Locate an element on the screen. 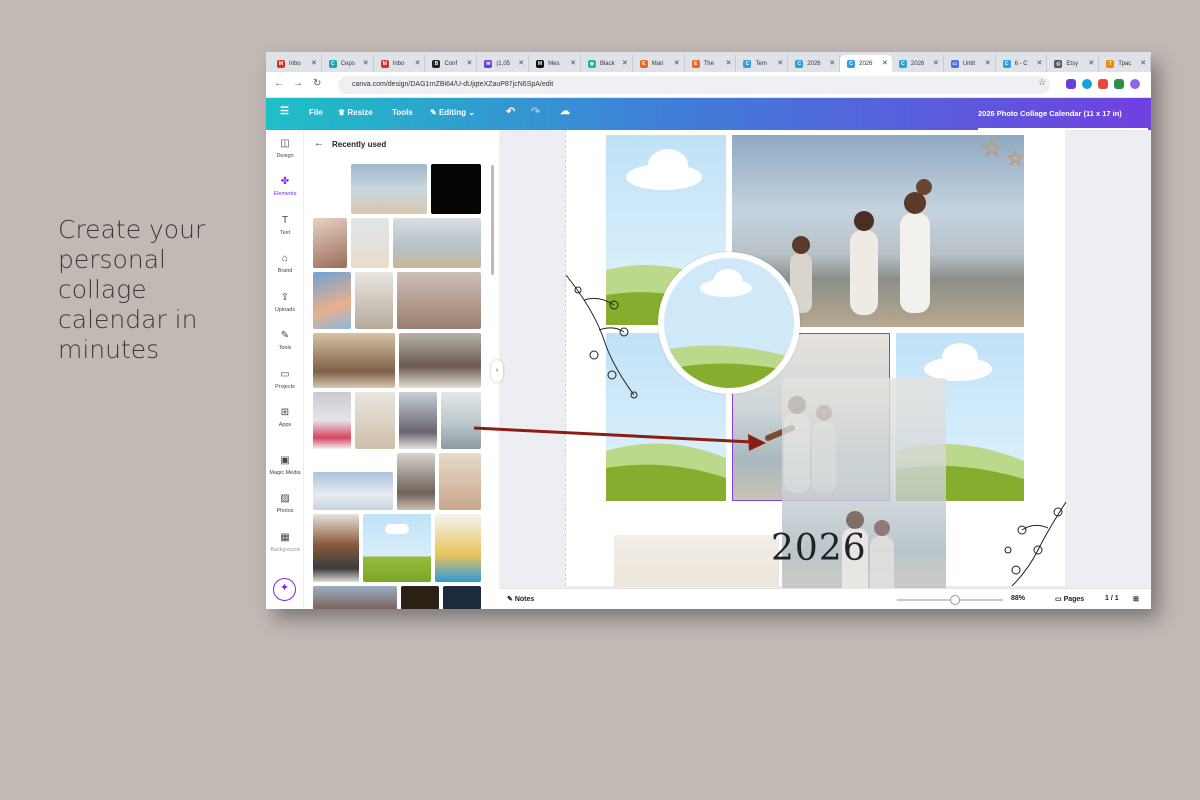 The width and height of the screenshot is (1200, 800). annotation-arrow is located at coordinates (619, 438).